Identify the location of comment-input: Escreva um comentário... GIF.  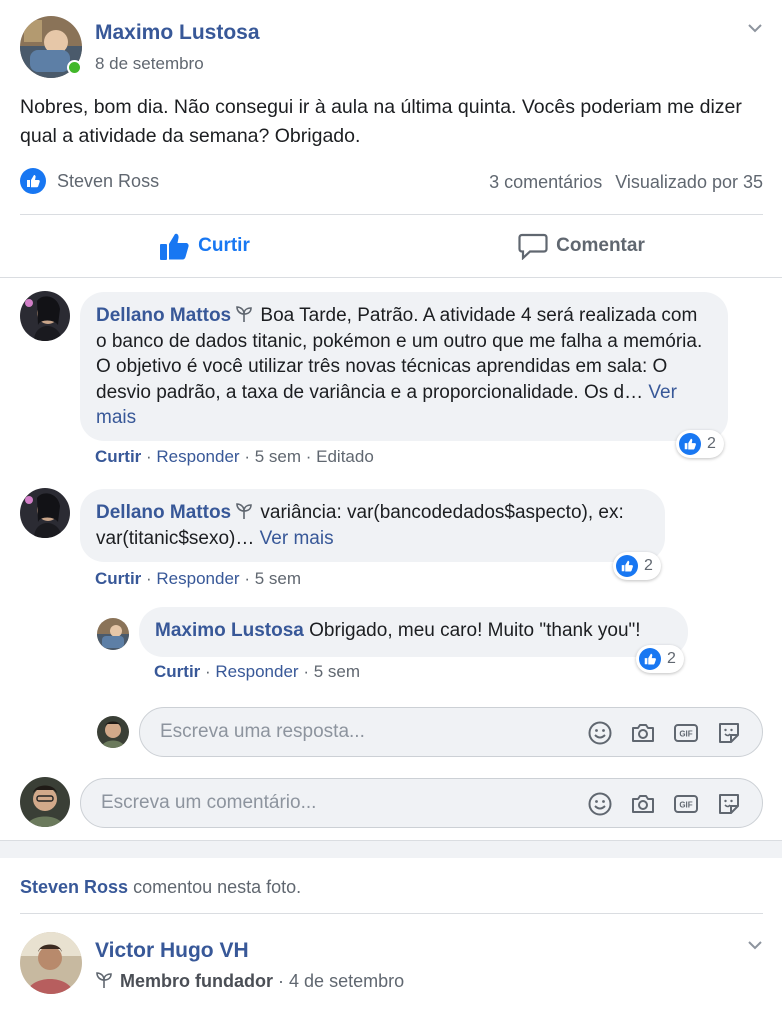
(421, 803).